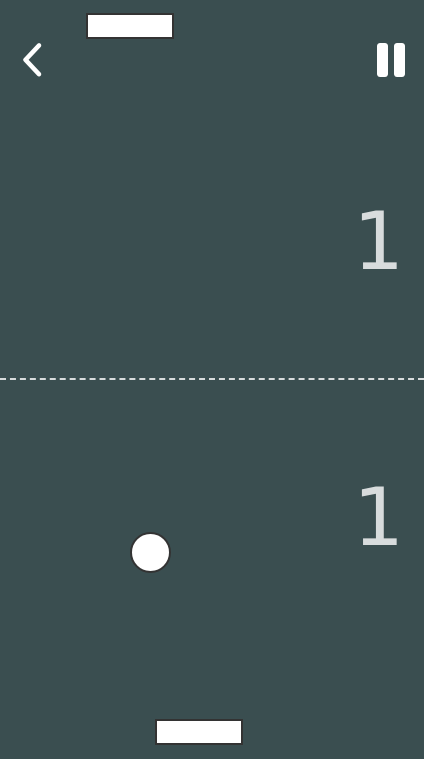 The image size is (424, 759). I want to click on ball, so click(150, 552).